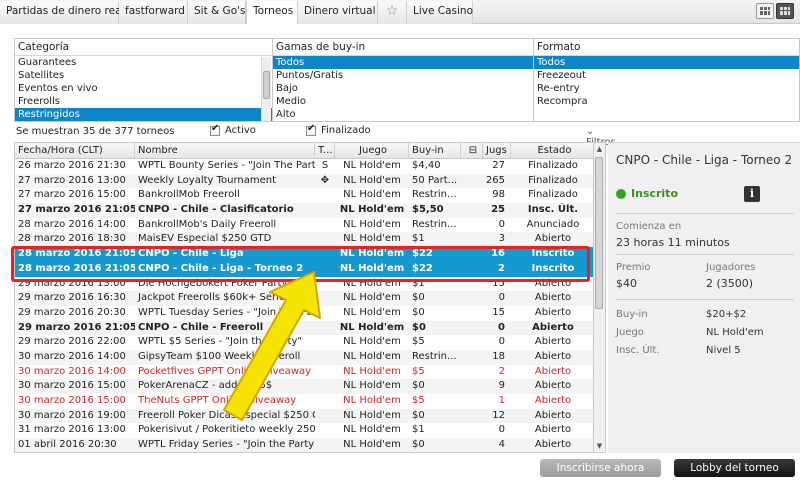  I want to click on tab-torneos: Torneos, so click(272, 13).